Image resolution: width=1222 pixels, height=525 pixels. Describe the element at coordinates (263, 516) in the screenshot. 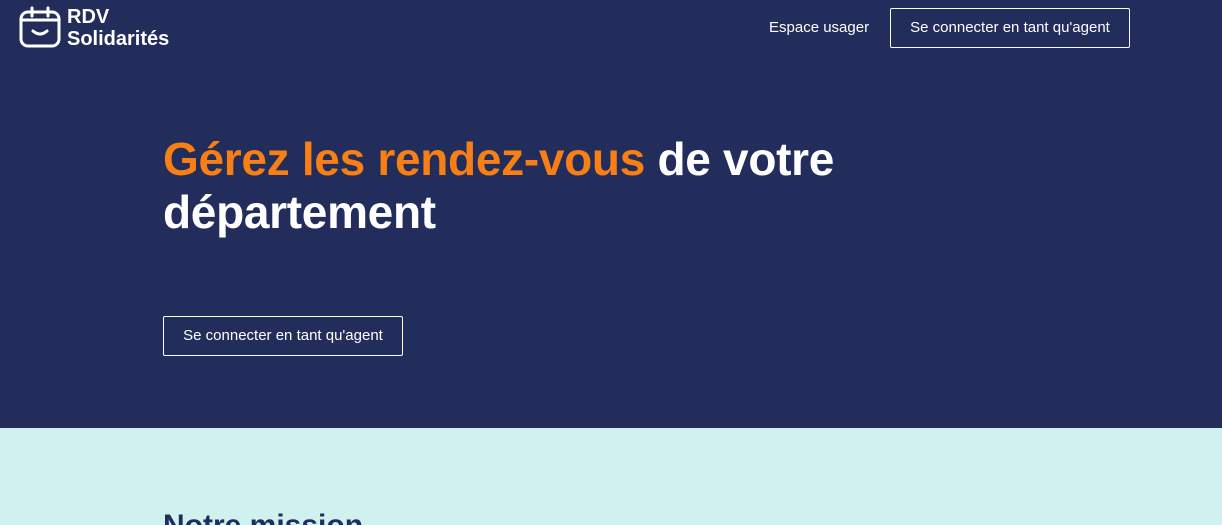

I see `mission-title: Notre mission` at that location.